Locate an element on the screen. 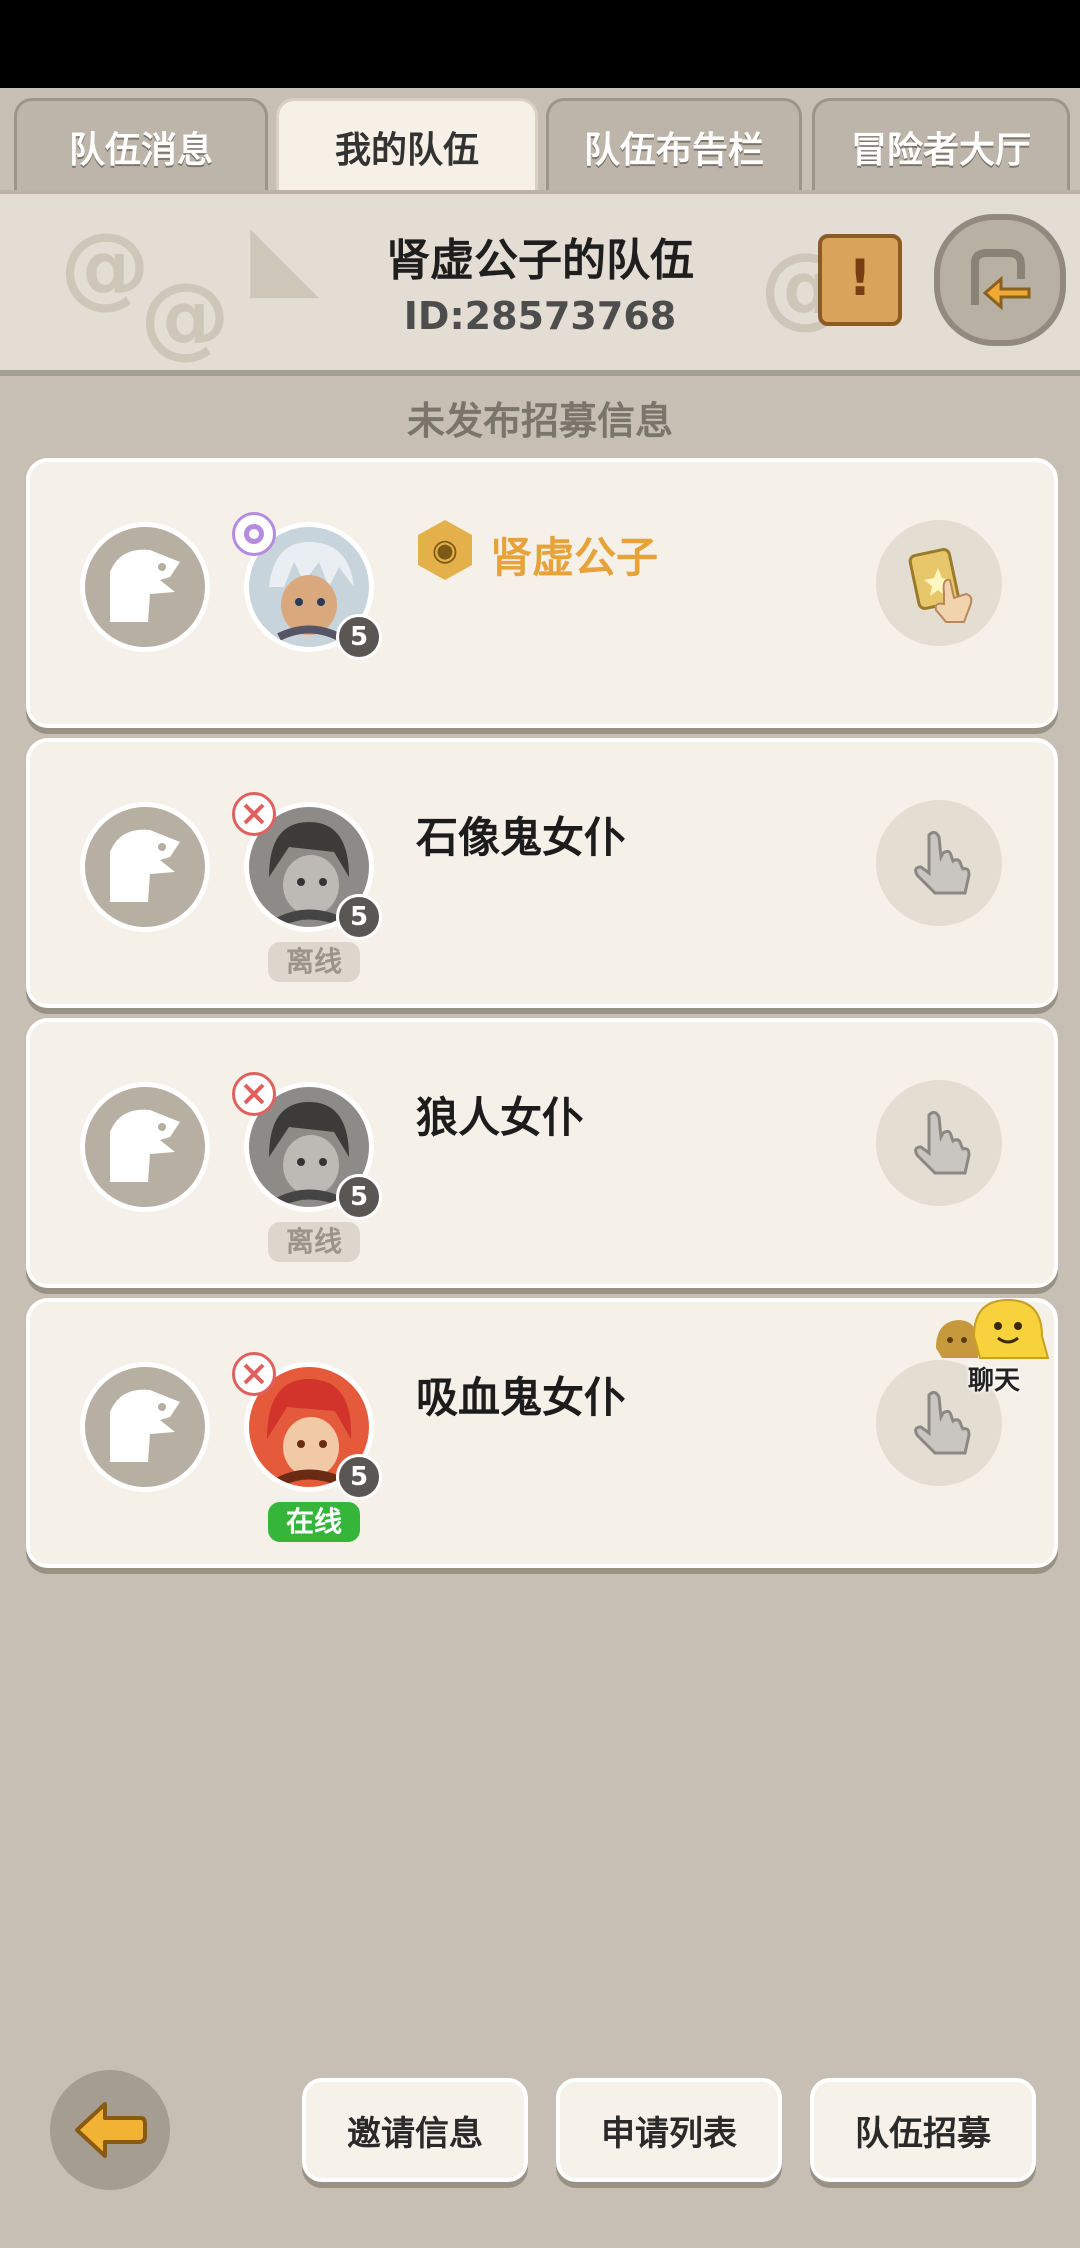 The width and height of the screenshot is (1080, 2248). team-recruit-button: 队伍招募 is located at coordinates (923, 2130).